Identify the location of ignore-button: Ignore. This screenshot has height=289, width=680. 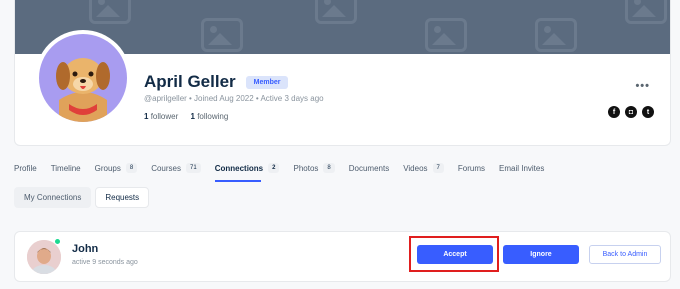
(541, 254).